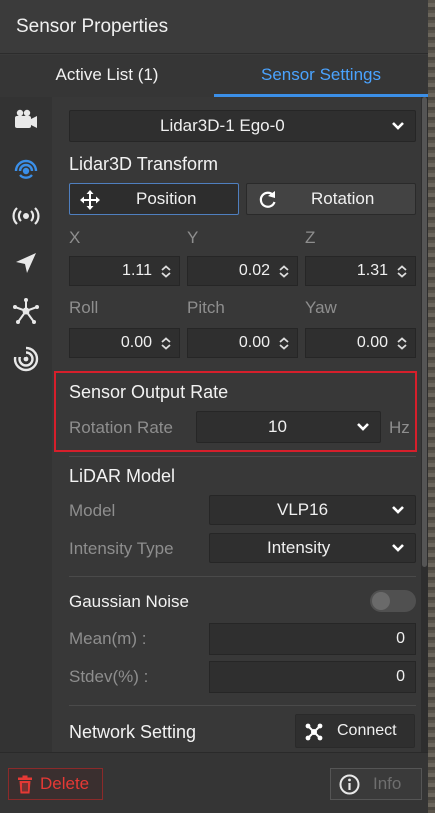 The height and width of the screenshot is (813, 435). I want to click on stdev-label: Stdev(%) :, so click(109, 676).